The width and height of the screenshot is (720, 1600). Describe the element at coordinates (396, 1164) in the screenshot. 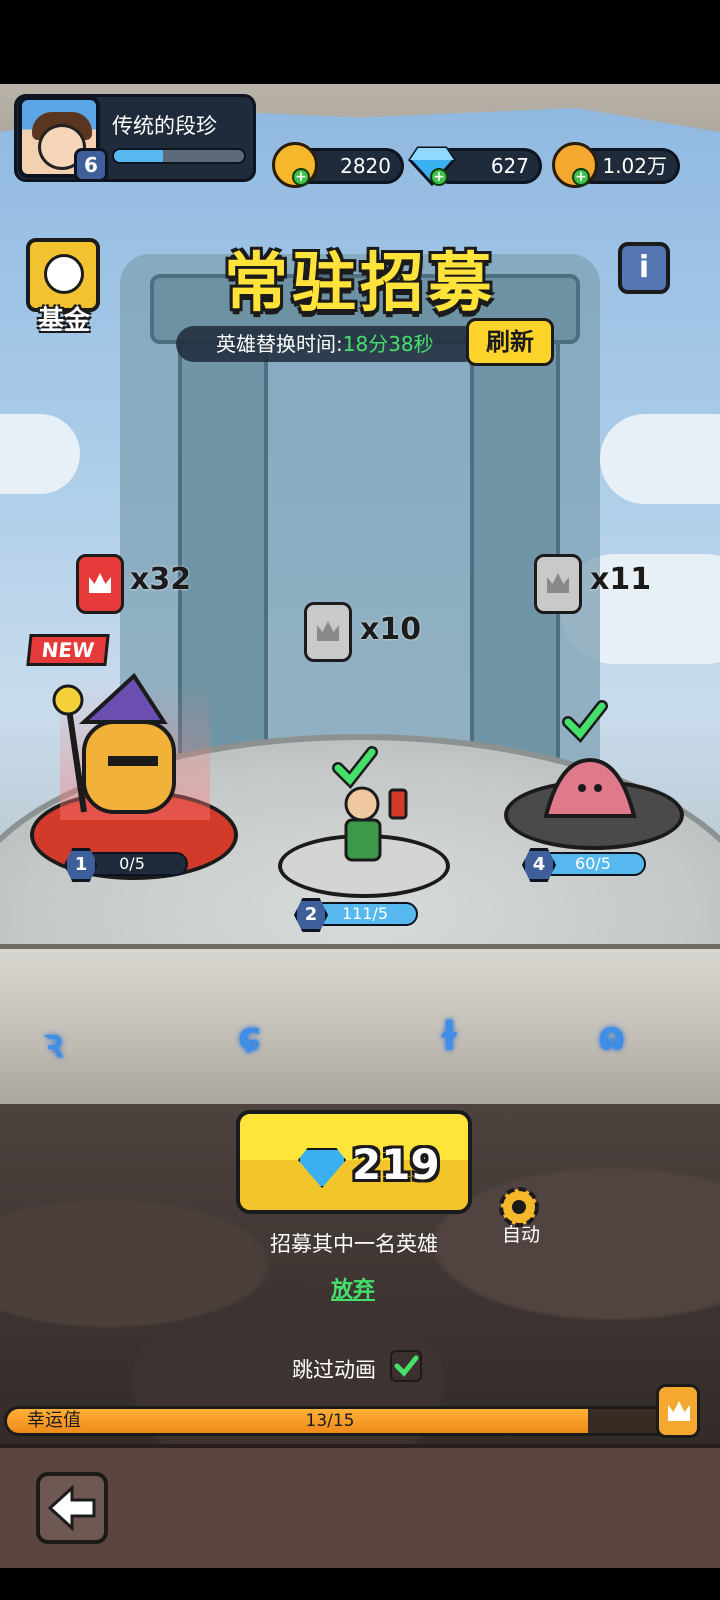

I see `recruit-cost: 219` at that location.